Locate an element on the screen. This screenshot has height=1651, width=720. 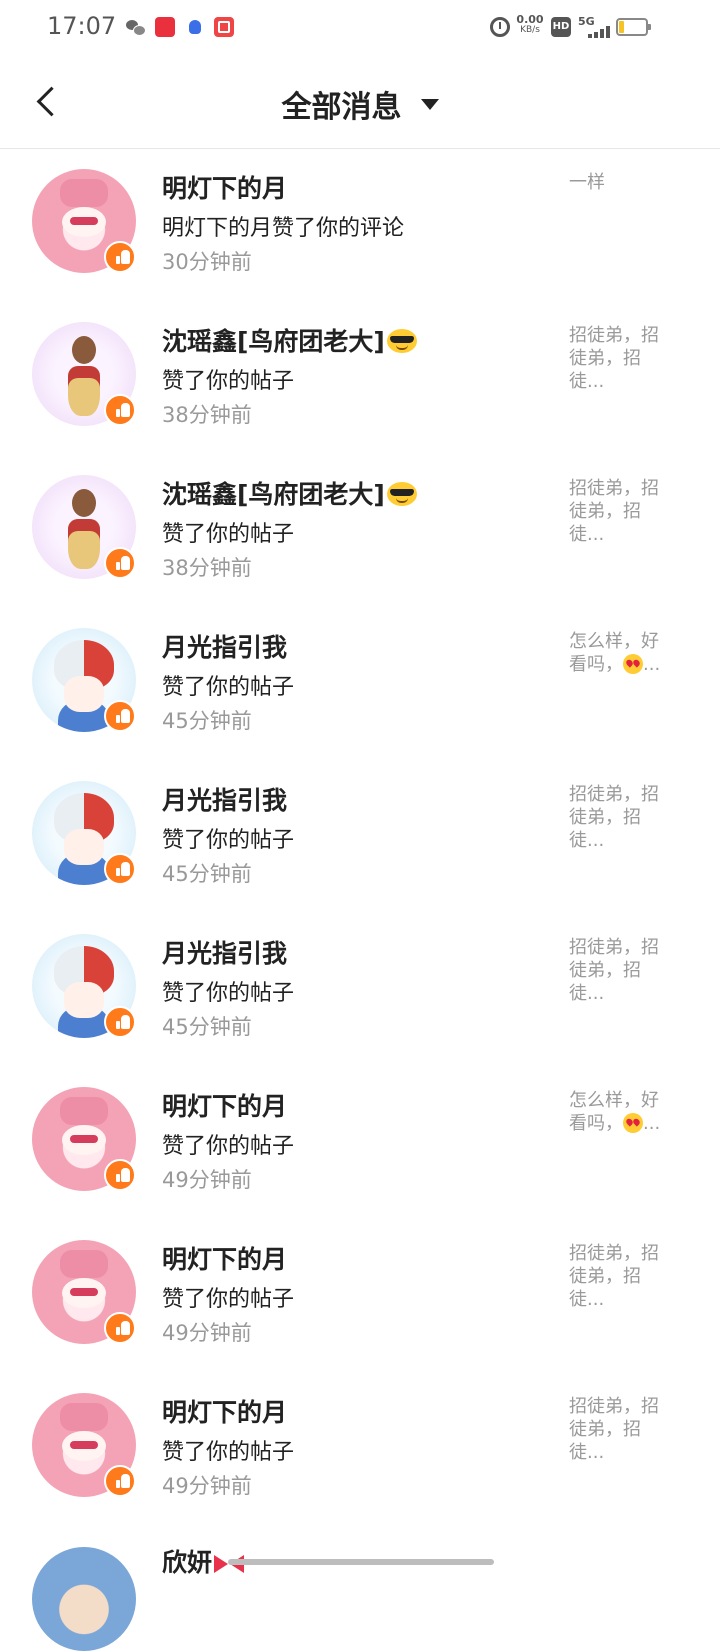
hd-icon: HD is located at coordinates (561, 27).